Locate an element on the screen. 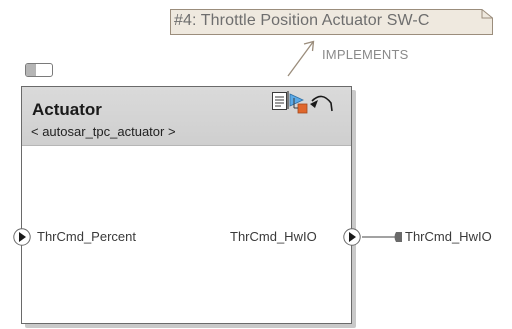 This screenshot has height=329, width=512. document-icon is located at coordinates (279, 101).